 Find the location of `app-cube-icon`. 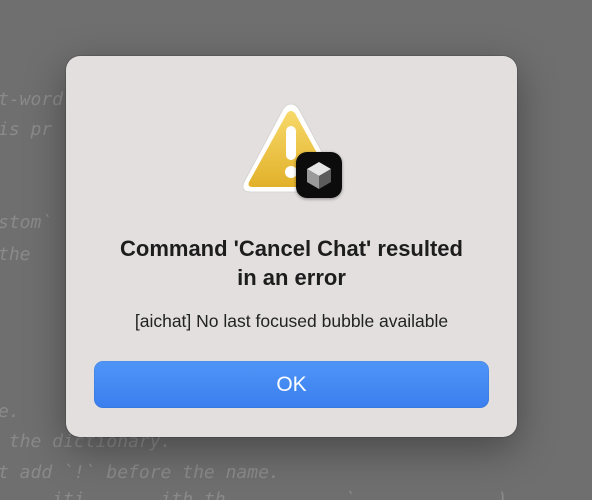

app-cube-icon is located at coordinates (319, 175).